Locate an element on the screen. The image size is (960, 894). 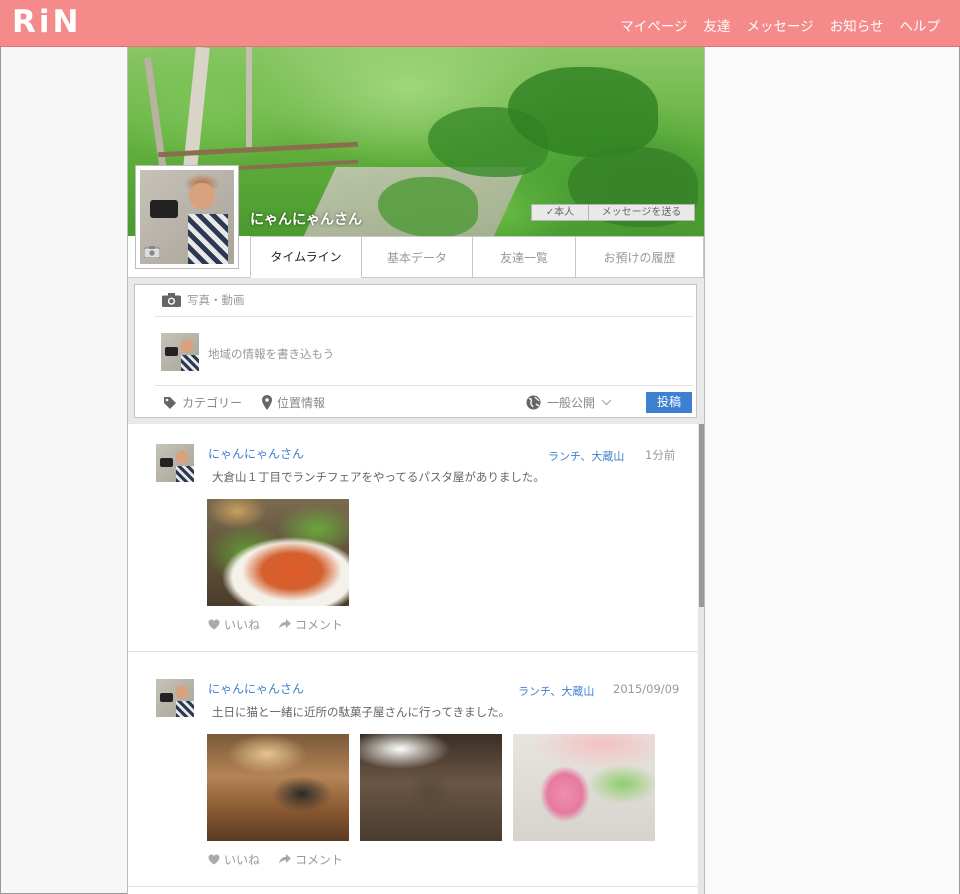
tab-basic-data: 基本データ is located at coordinates (416, 257).